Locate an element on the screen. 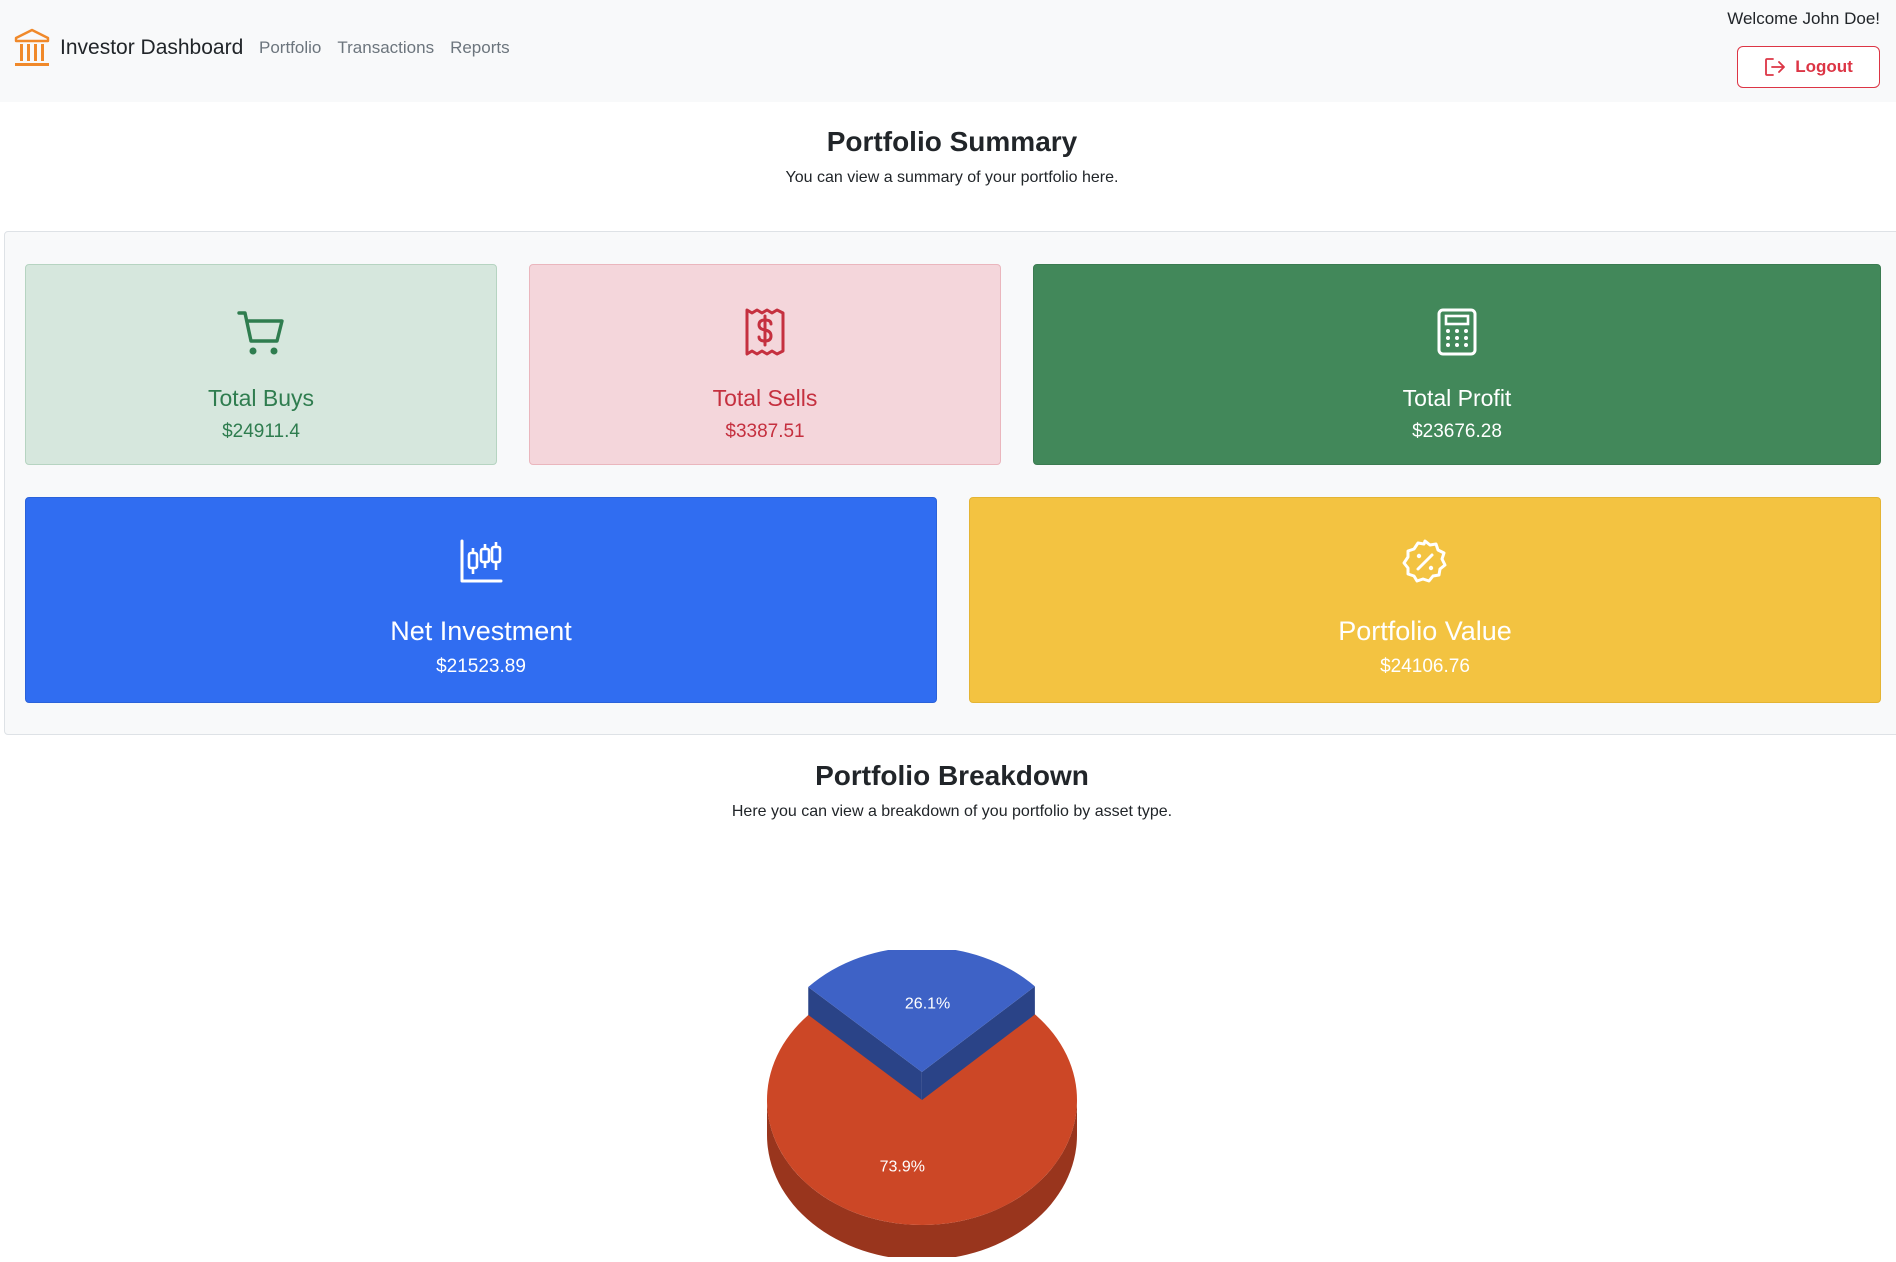 Image resolution: width=1896 pixels, height=1262 pixels. breakdown-title: Portfolio Breakdown is located at coordinates (952, 775).